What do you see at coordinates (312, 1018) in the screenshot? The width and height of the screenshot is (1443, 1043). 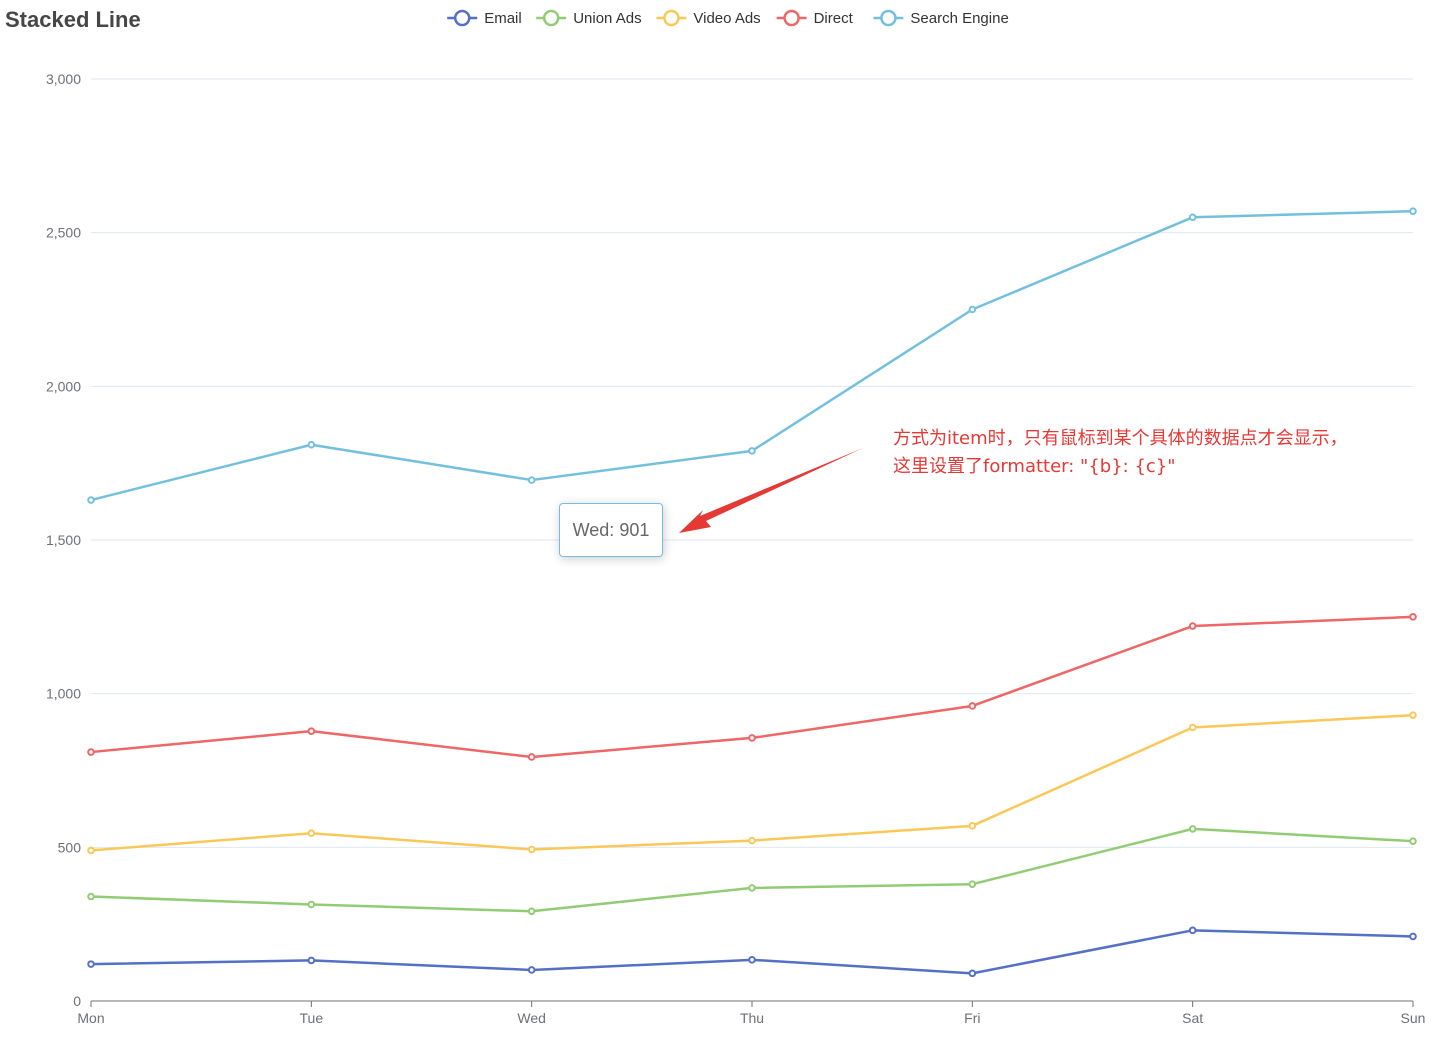 I see `x-tick-label: Tue` at bounding box center [312, 1018].